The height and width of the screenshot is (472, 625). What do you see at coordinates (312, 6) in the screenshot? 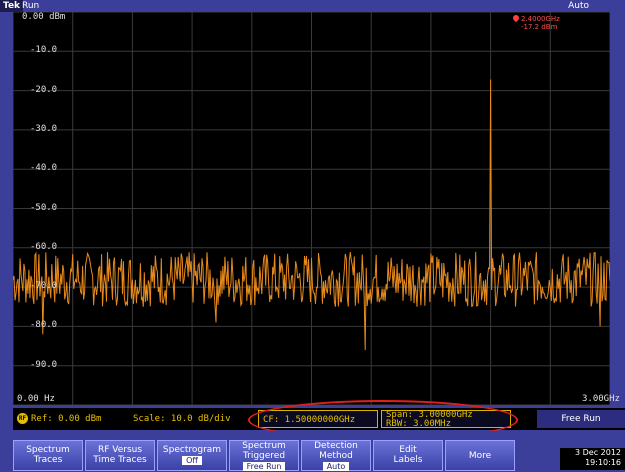
I see `top-status-bar: Tek Run Auto` at bounding box center [312, 6].